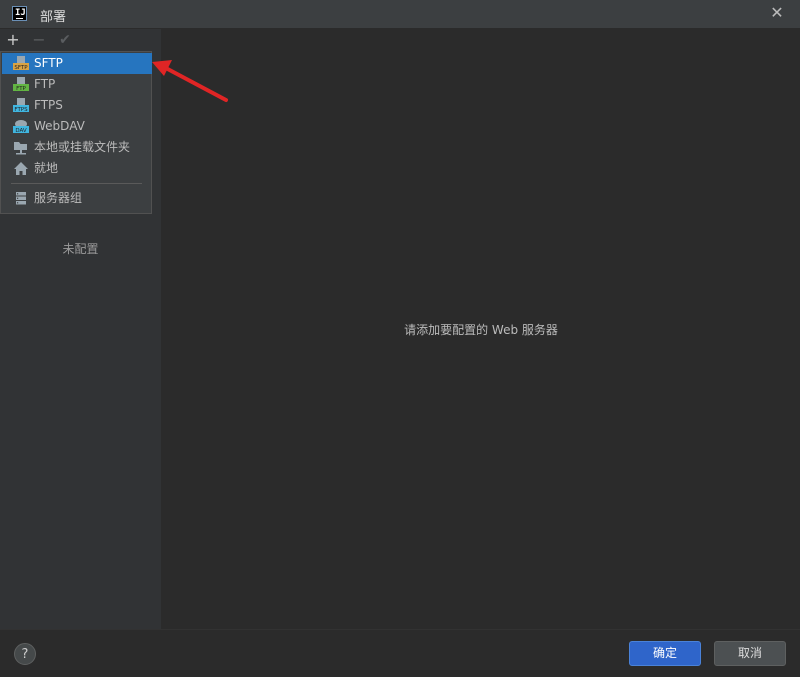  Describe the element at coordinates (21, 168) in the screenshot. I see `home-icon` at that location.